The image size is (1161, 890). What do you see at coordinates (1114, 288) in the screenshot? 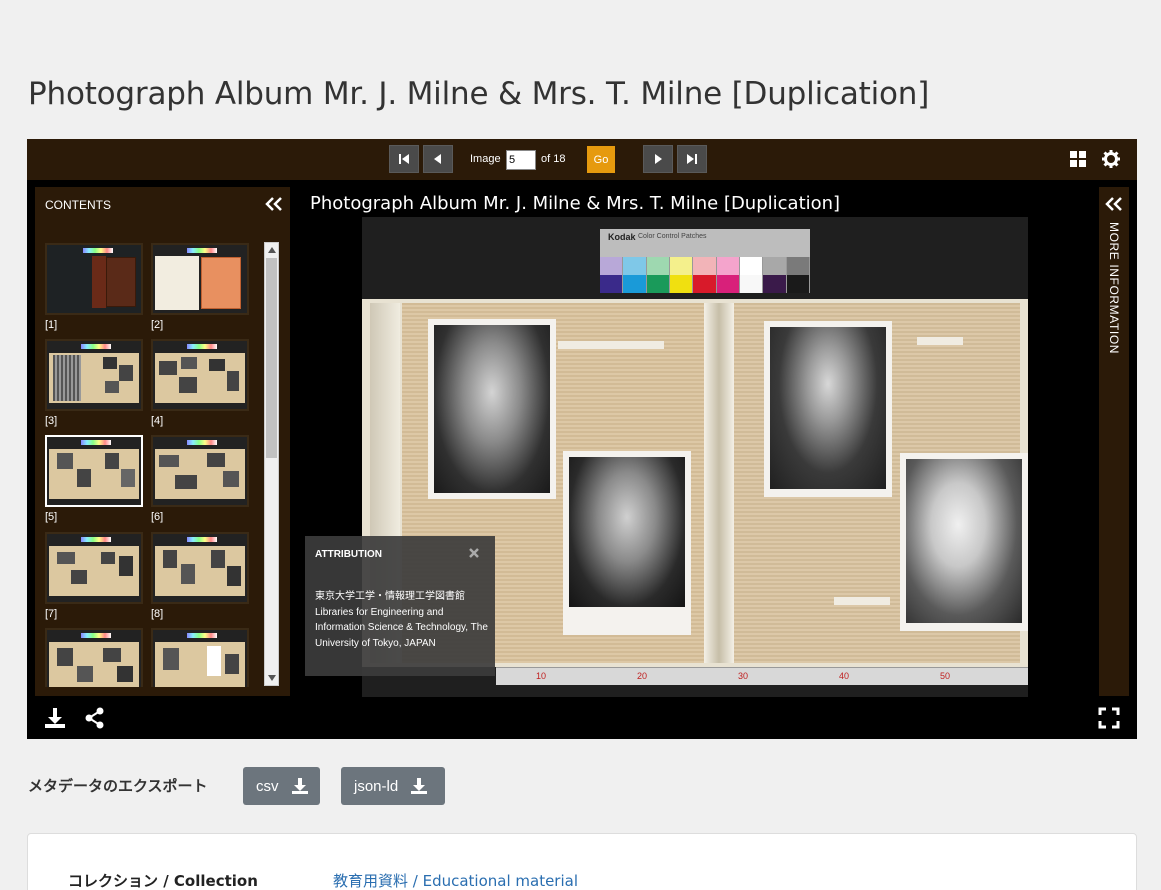
I see `more-information-label: MORE INFORMATION` at bounding box center [1114, 288].